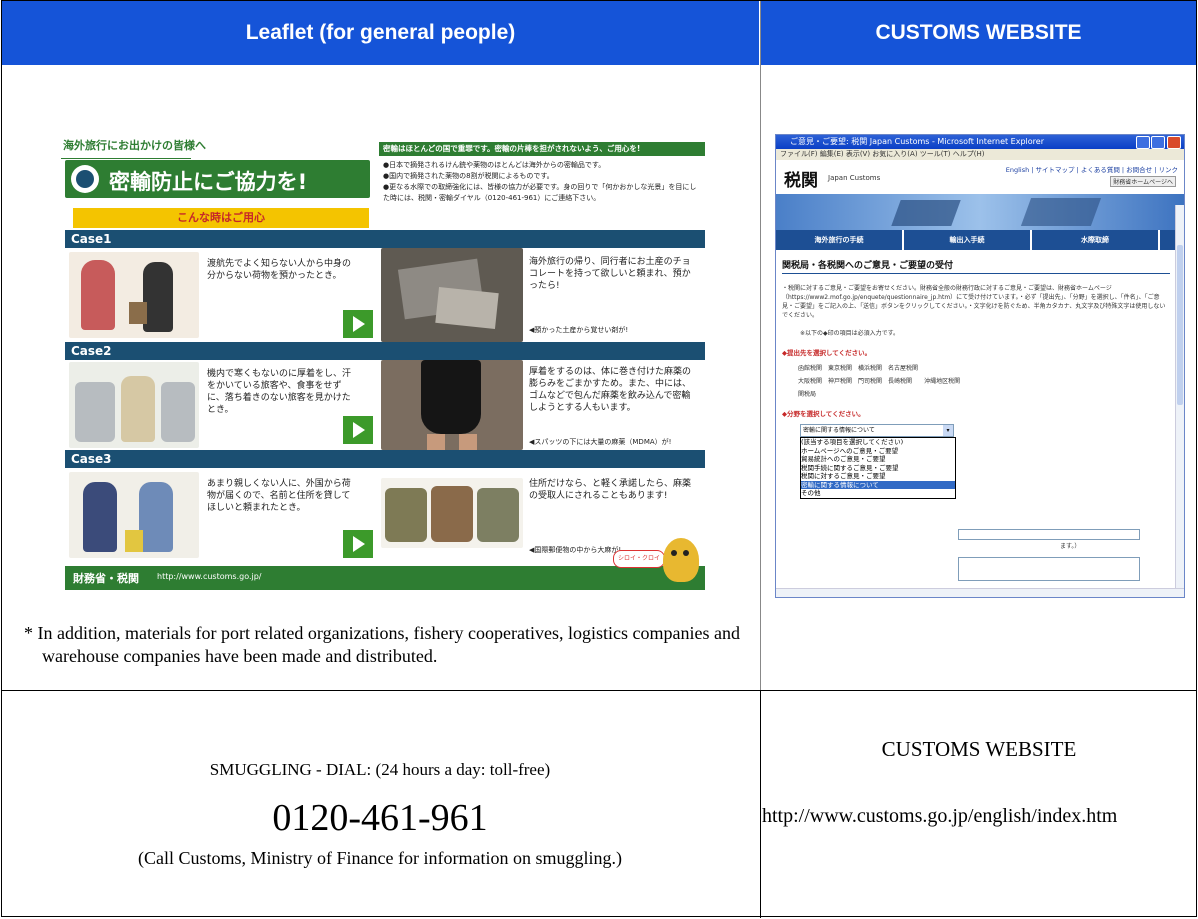 Image resolution: width=1198 pixels, height=919 pixels. I want to click on case3-caption: ◀国際郵便物の中から大麻が!, so click(575, 550).